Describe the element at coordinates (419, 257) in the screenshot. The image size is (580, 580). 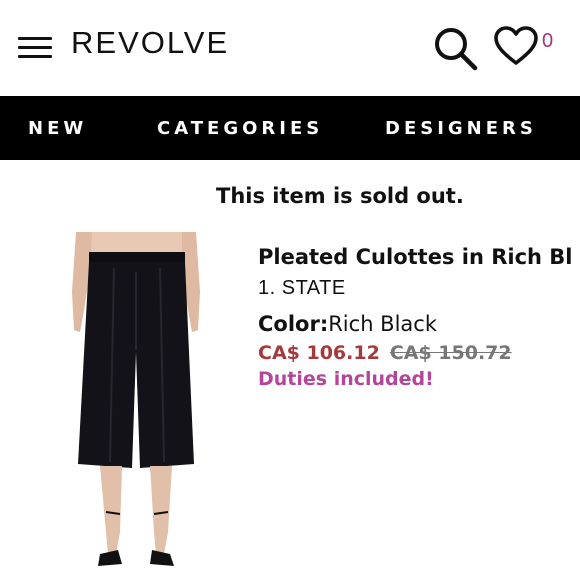
I see `product-title: Pleated Culottes in Rich Bl` at that location.